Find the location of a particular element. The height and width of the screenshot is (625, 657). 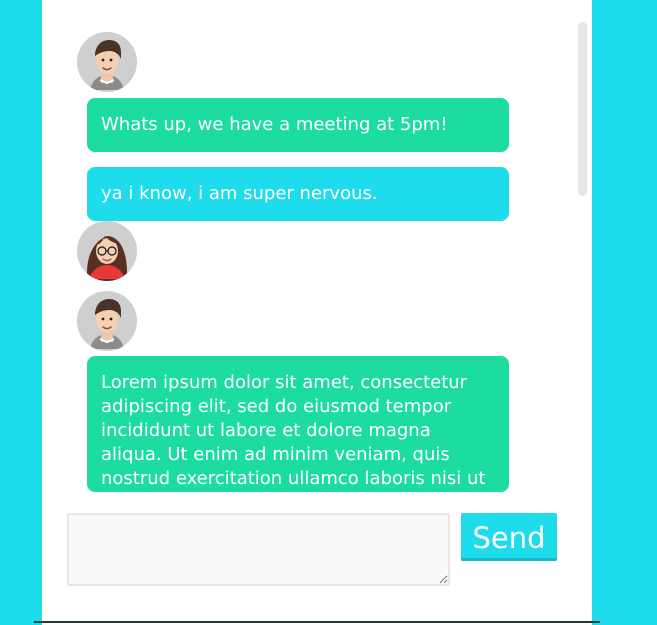

send-button: Send is located at coordinates (509, 537).